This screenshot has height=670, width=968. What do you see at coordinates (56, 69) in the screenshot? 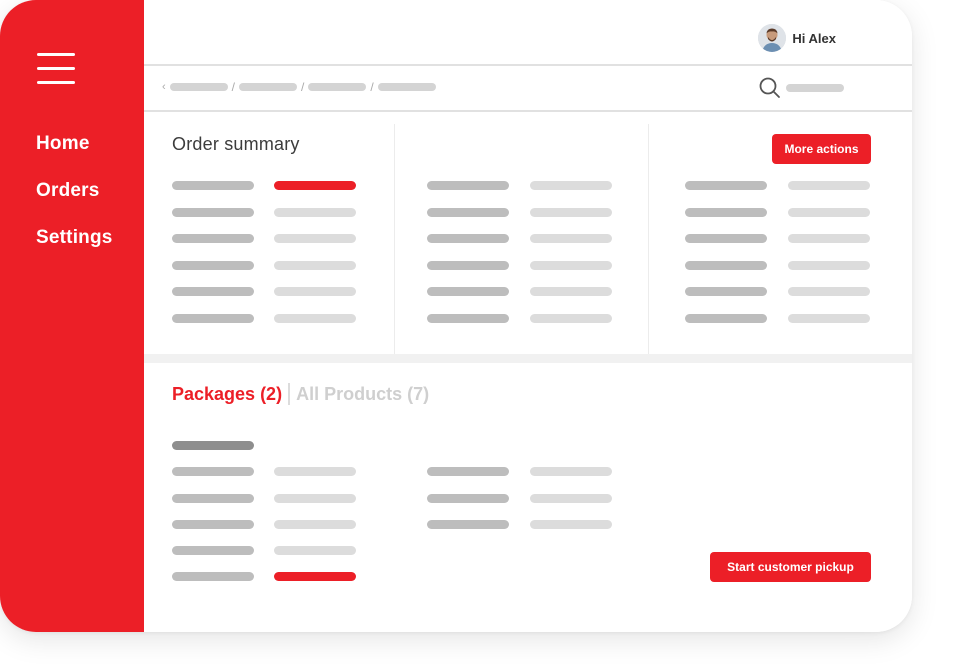
I see `hamburger-menu-icon` at bounding box center [56, 69].